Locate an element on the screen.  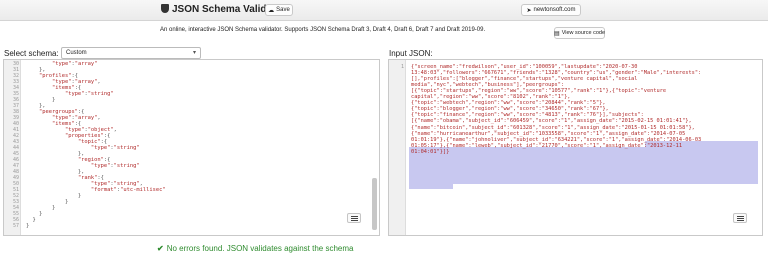
input-format-button is located at coordinates (740, 218).